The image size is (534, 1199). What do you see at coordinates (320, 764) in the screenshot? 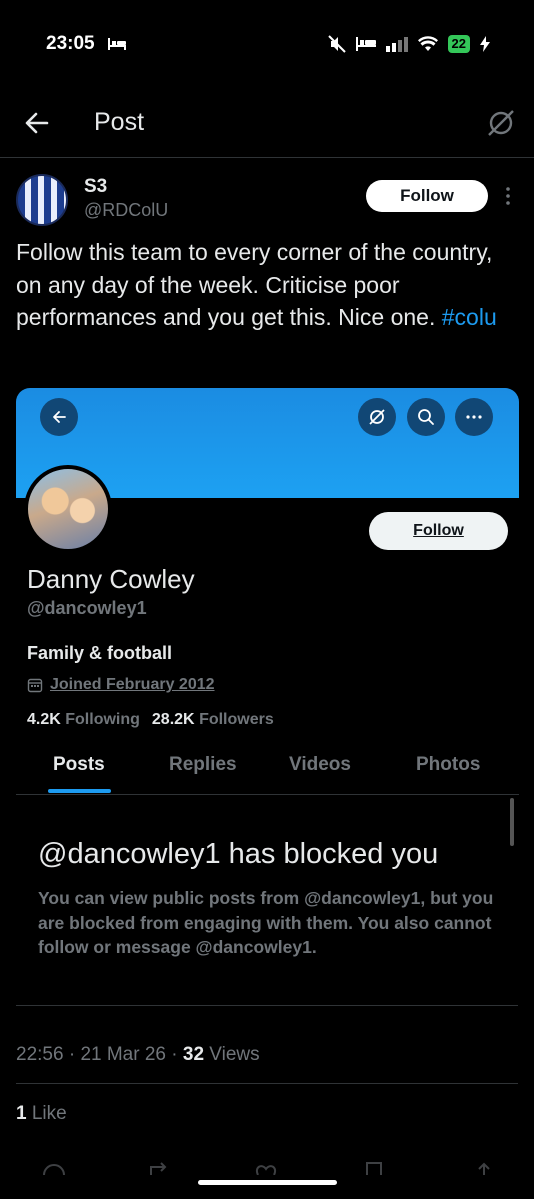
I see `tab-videos: Videos` at bounding box center [320, 764].